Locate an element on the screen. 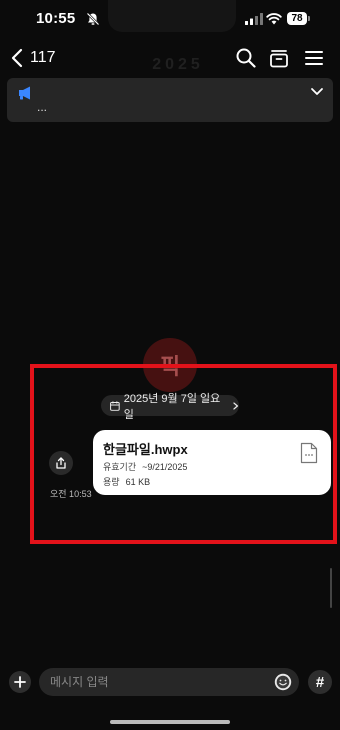  expiry-value: ~9/21/2025 is located at coordinates (165, 467).